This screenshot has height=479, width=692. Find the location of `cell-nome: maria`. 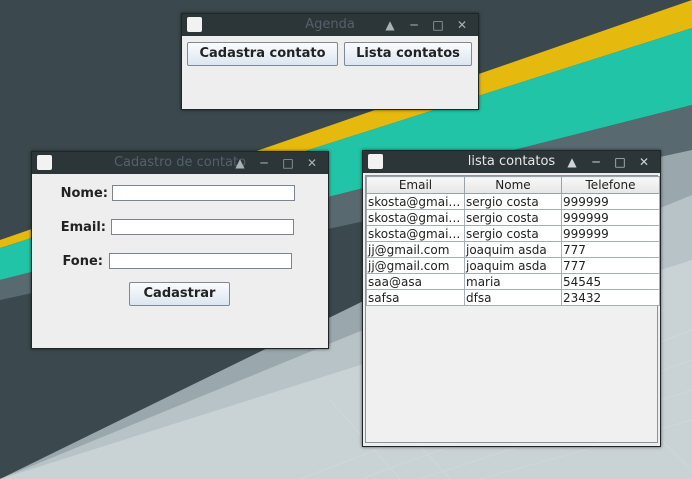

cell-nome: maria is located at coordinates (513, 281).